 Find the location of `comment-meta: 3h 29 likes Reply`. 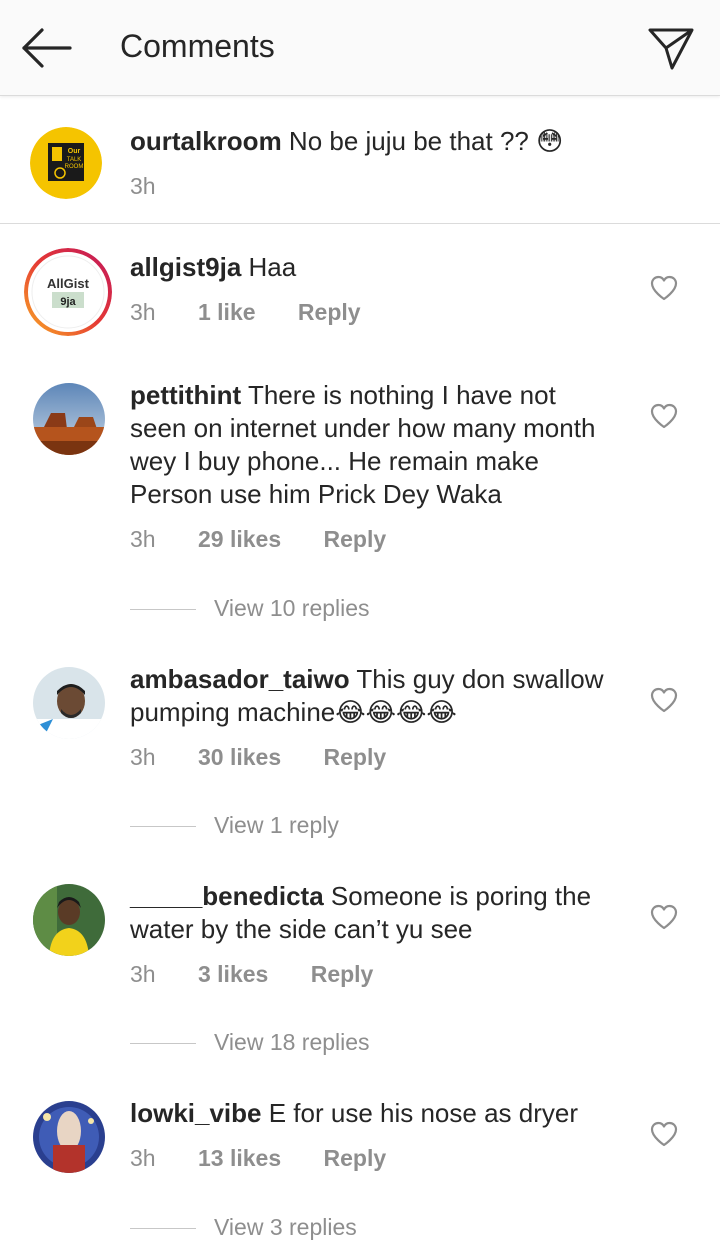

comment-meta: 3h 29 likes Reply is located at coordinates (276, 539).